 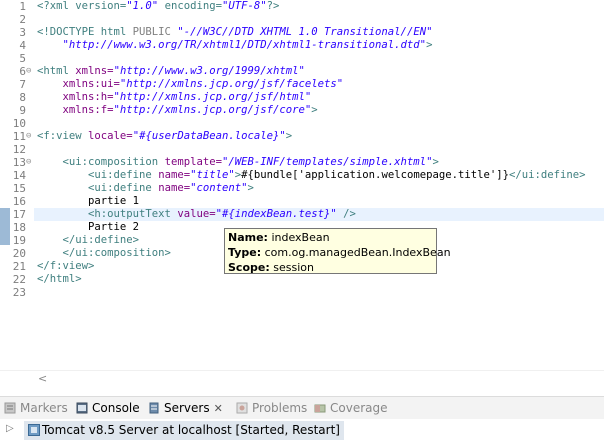 I want to click on code-token: xmlns:h=, so click(x=75, y=97).